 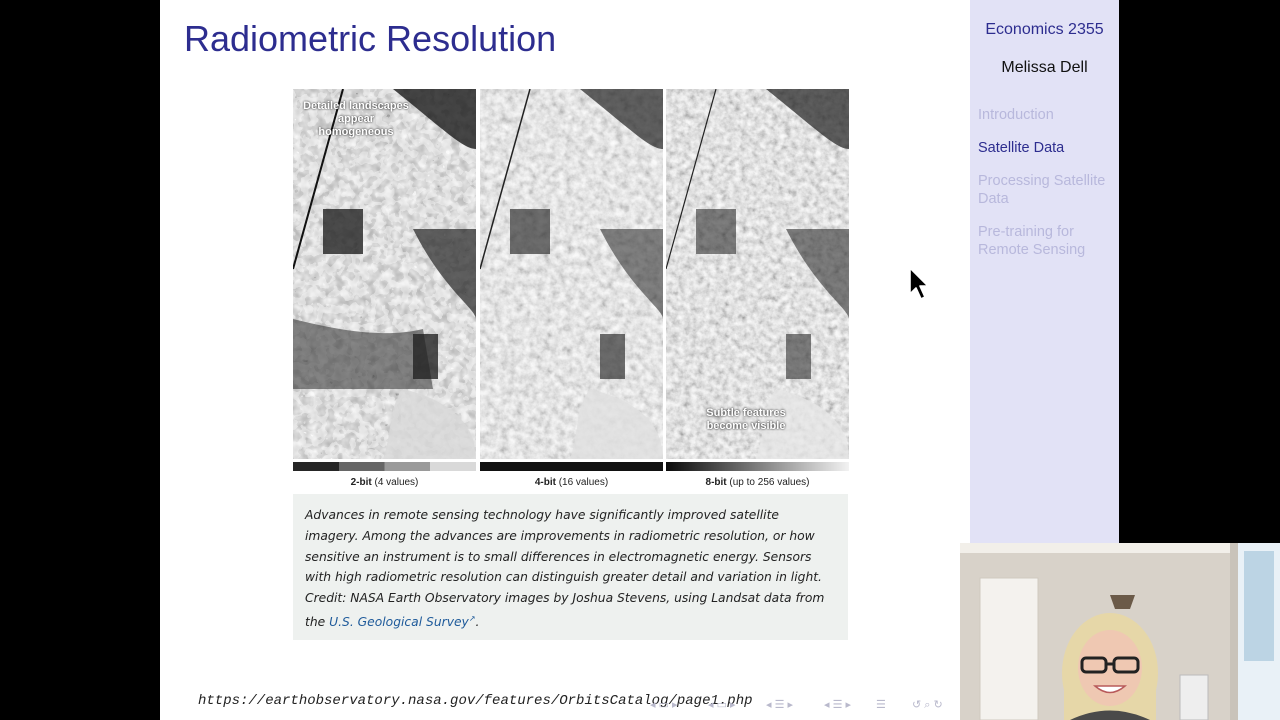 I want to click on panel-4bit-image, so click(x=571, y=274).